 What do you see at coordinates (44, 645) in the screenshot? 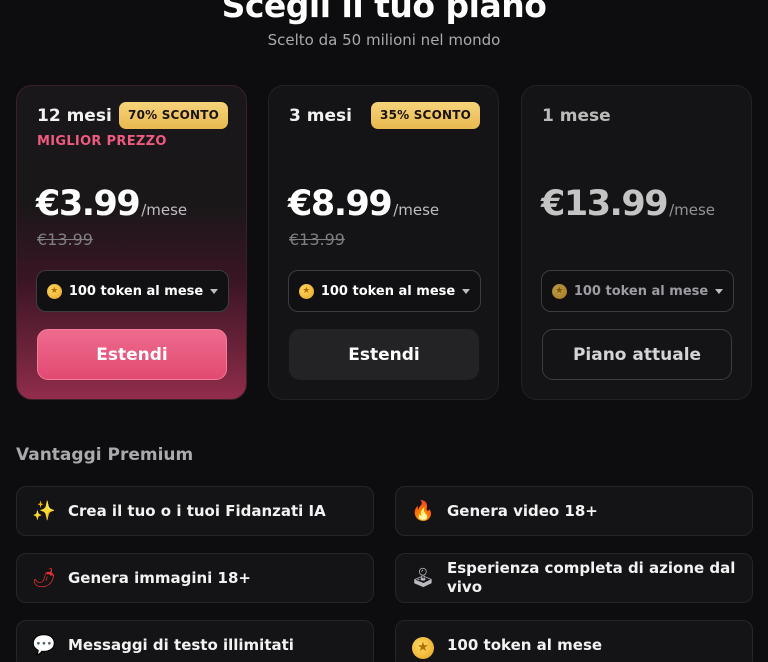
I see `chat-bubble-icon: 💬` at bounding box center [44, 645].